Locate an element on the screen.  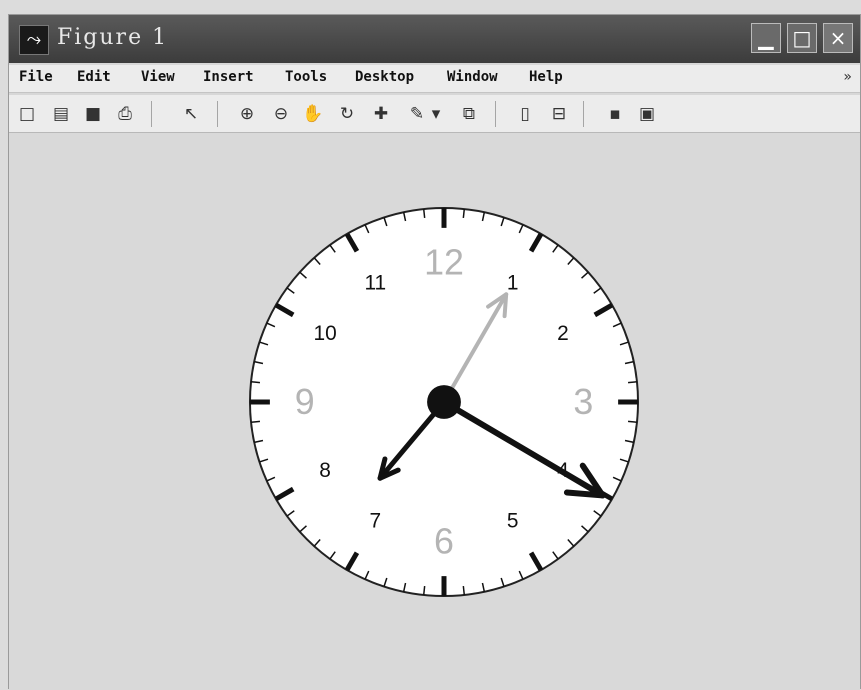
matlab-app-icon: ⤳ is located at coordinates (34, 40).